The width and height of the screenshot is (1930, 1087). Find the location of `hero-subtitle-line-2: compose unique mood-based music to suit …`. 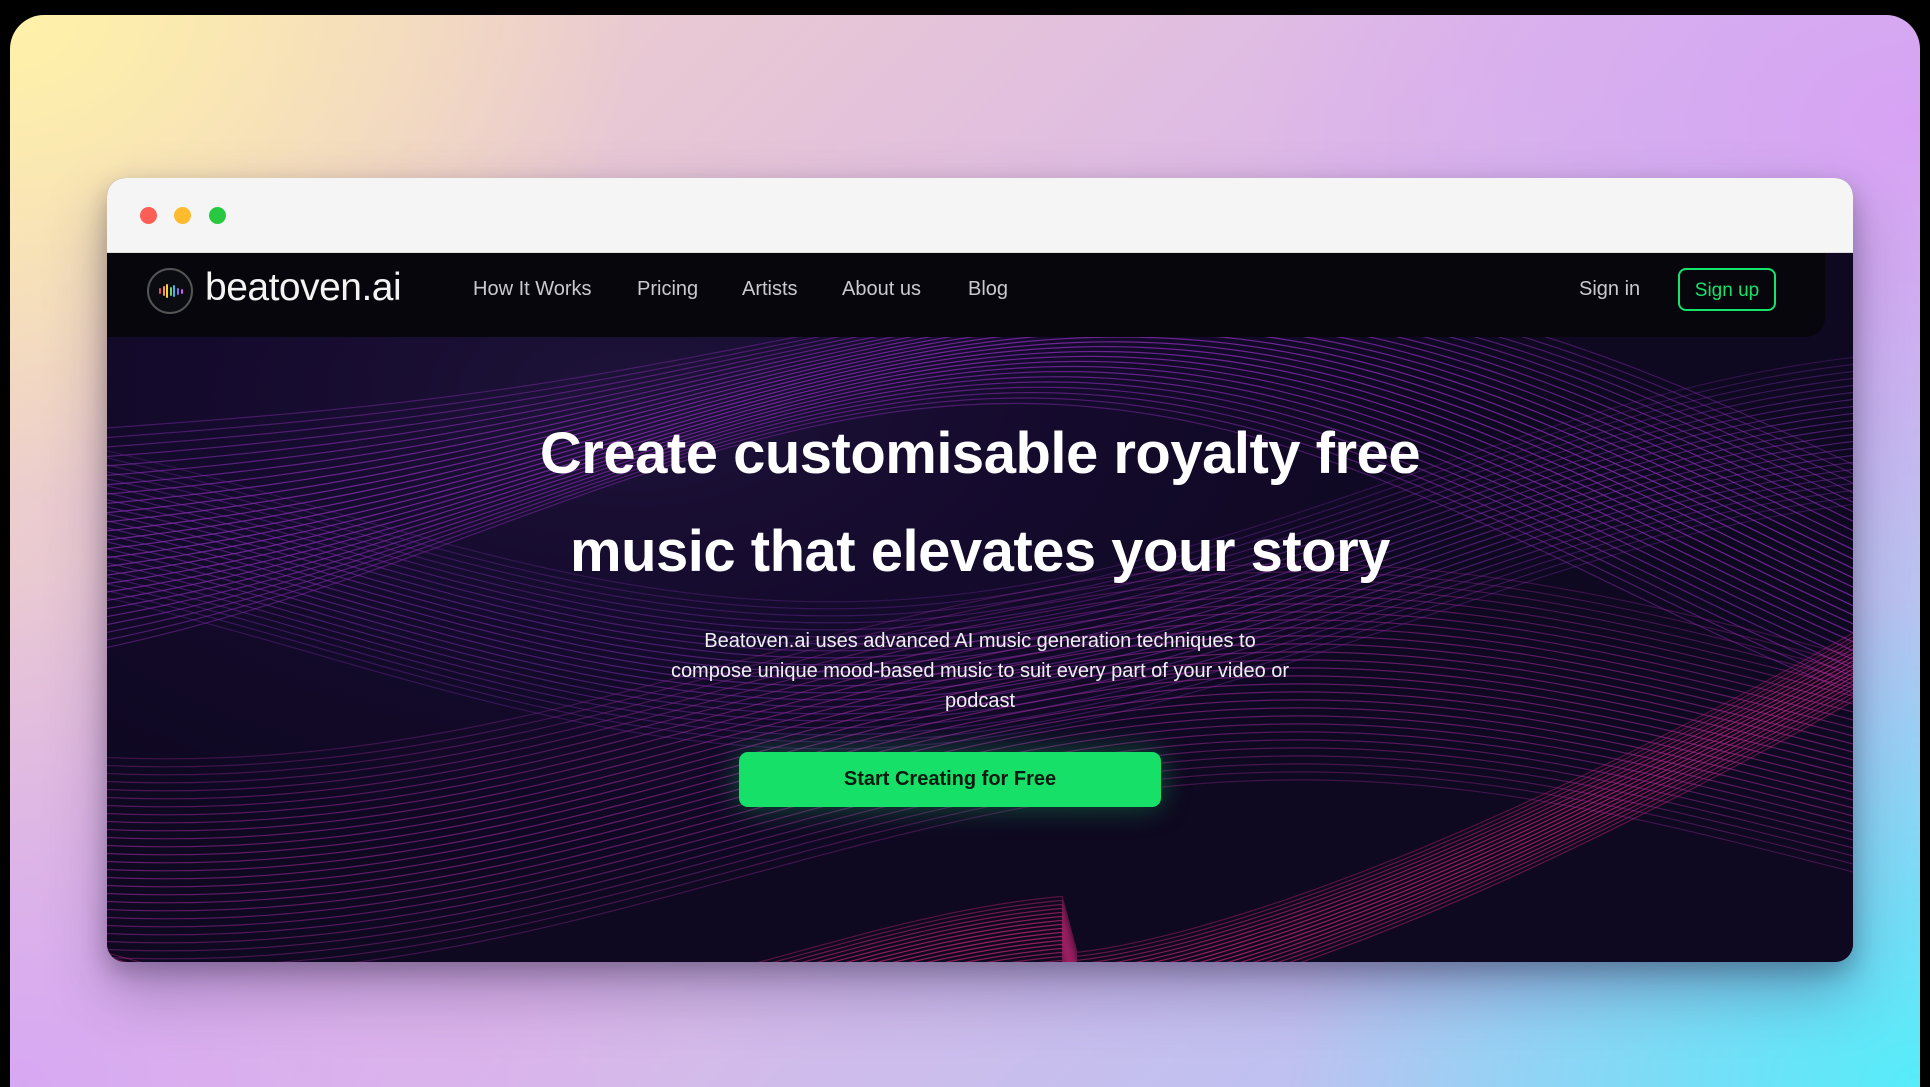

hero-subtitle-line-2: compose unique mood-based music to suit … is located at coordinates (980, 671).